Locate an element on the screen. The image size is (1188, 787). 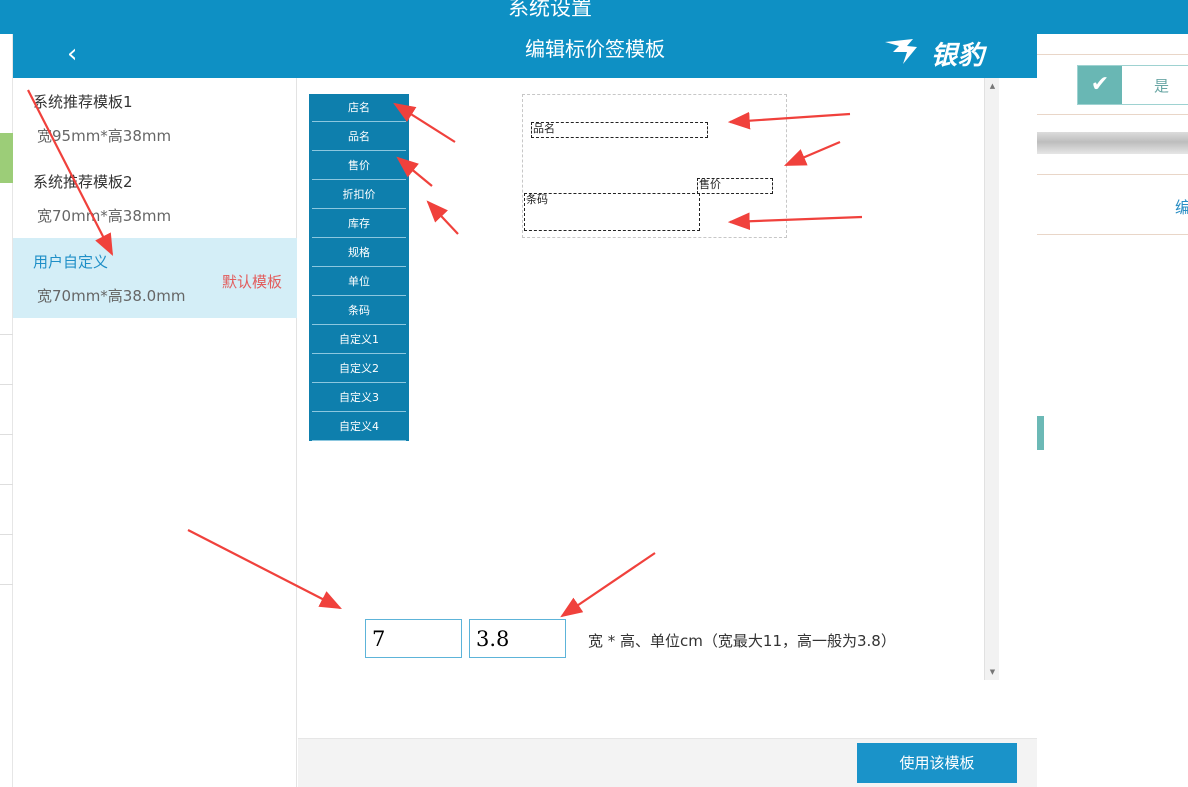
template-name: 用户自定义 is located at coordinates (71, 262).